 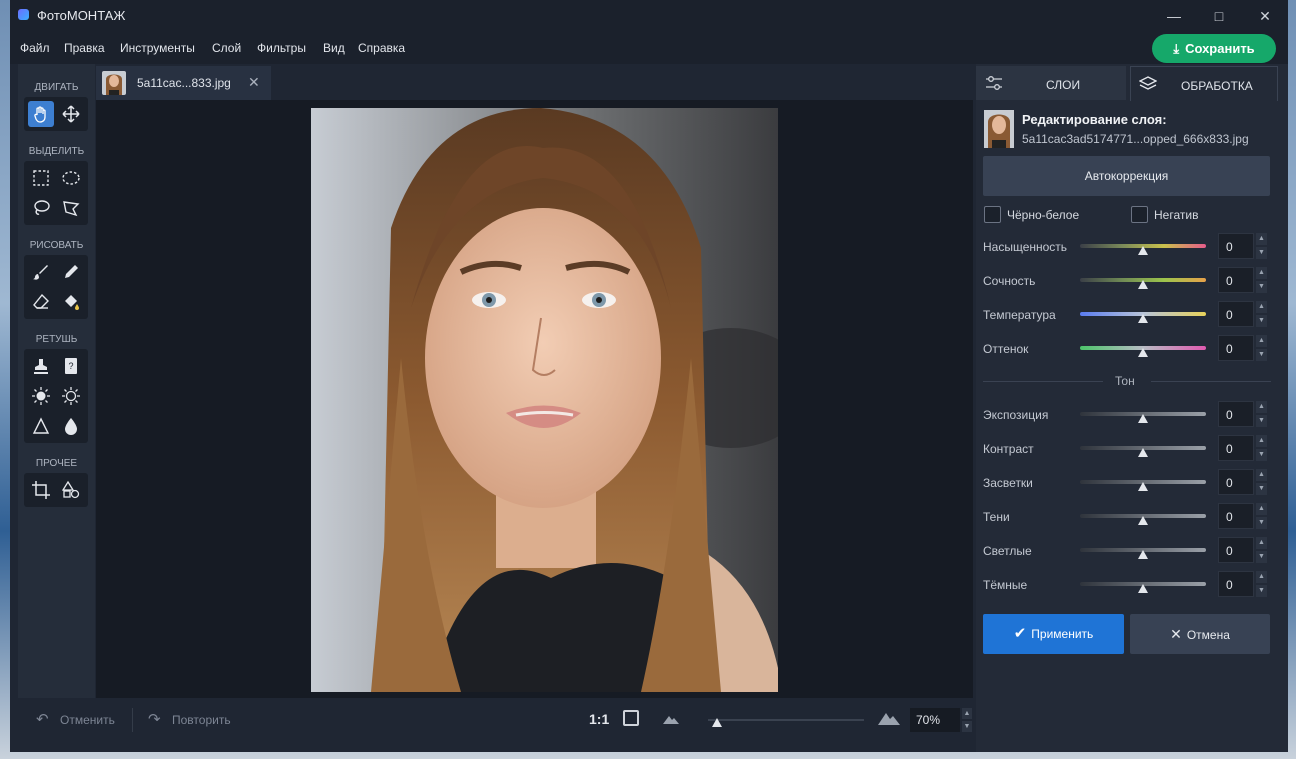 I want to click on blur-tool, so click(x=71, y=426).